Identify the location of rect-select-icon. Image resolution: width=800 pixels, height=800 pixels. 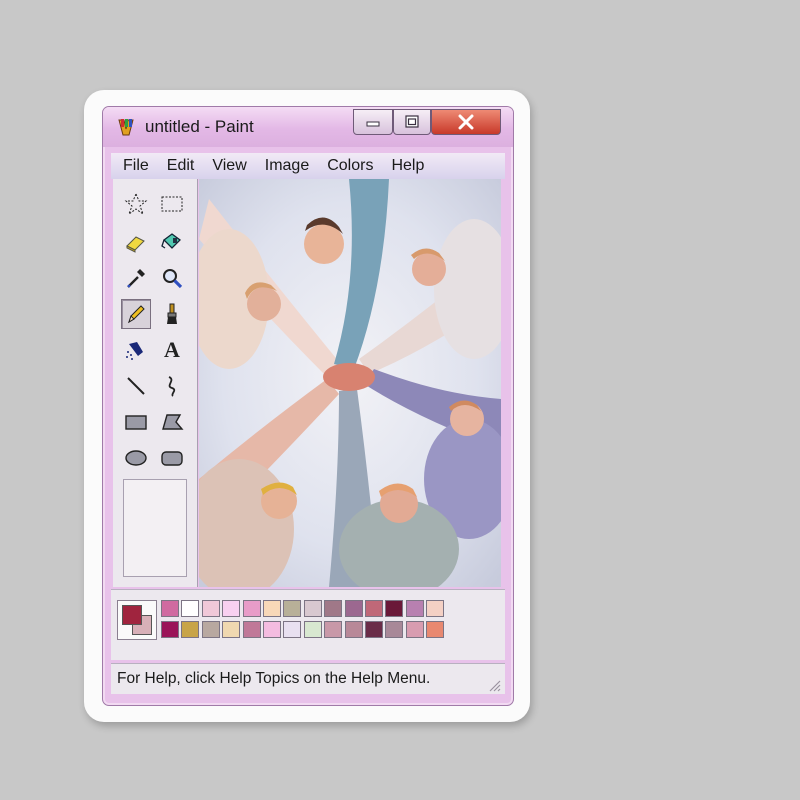
(172, 204).